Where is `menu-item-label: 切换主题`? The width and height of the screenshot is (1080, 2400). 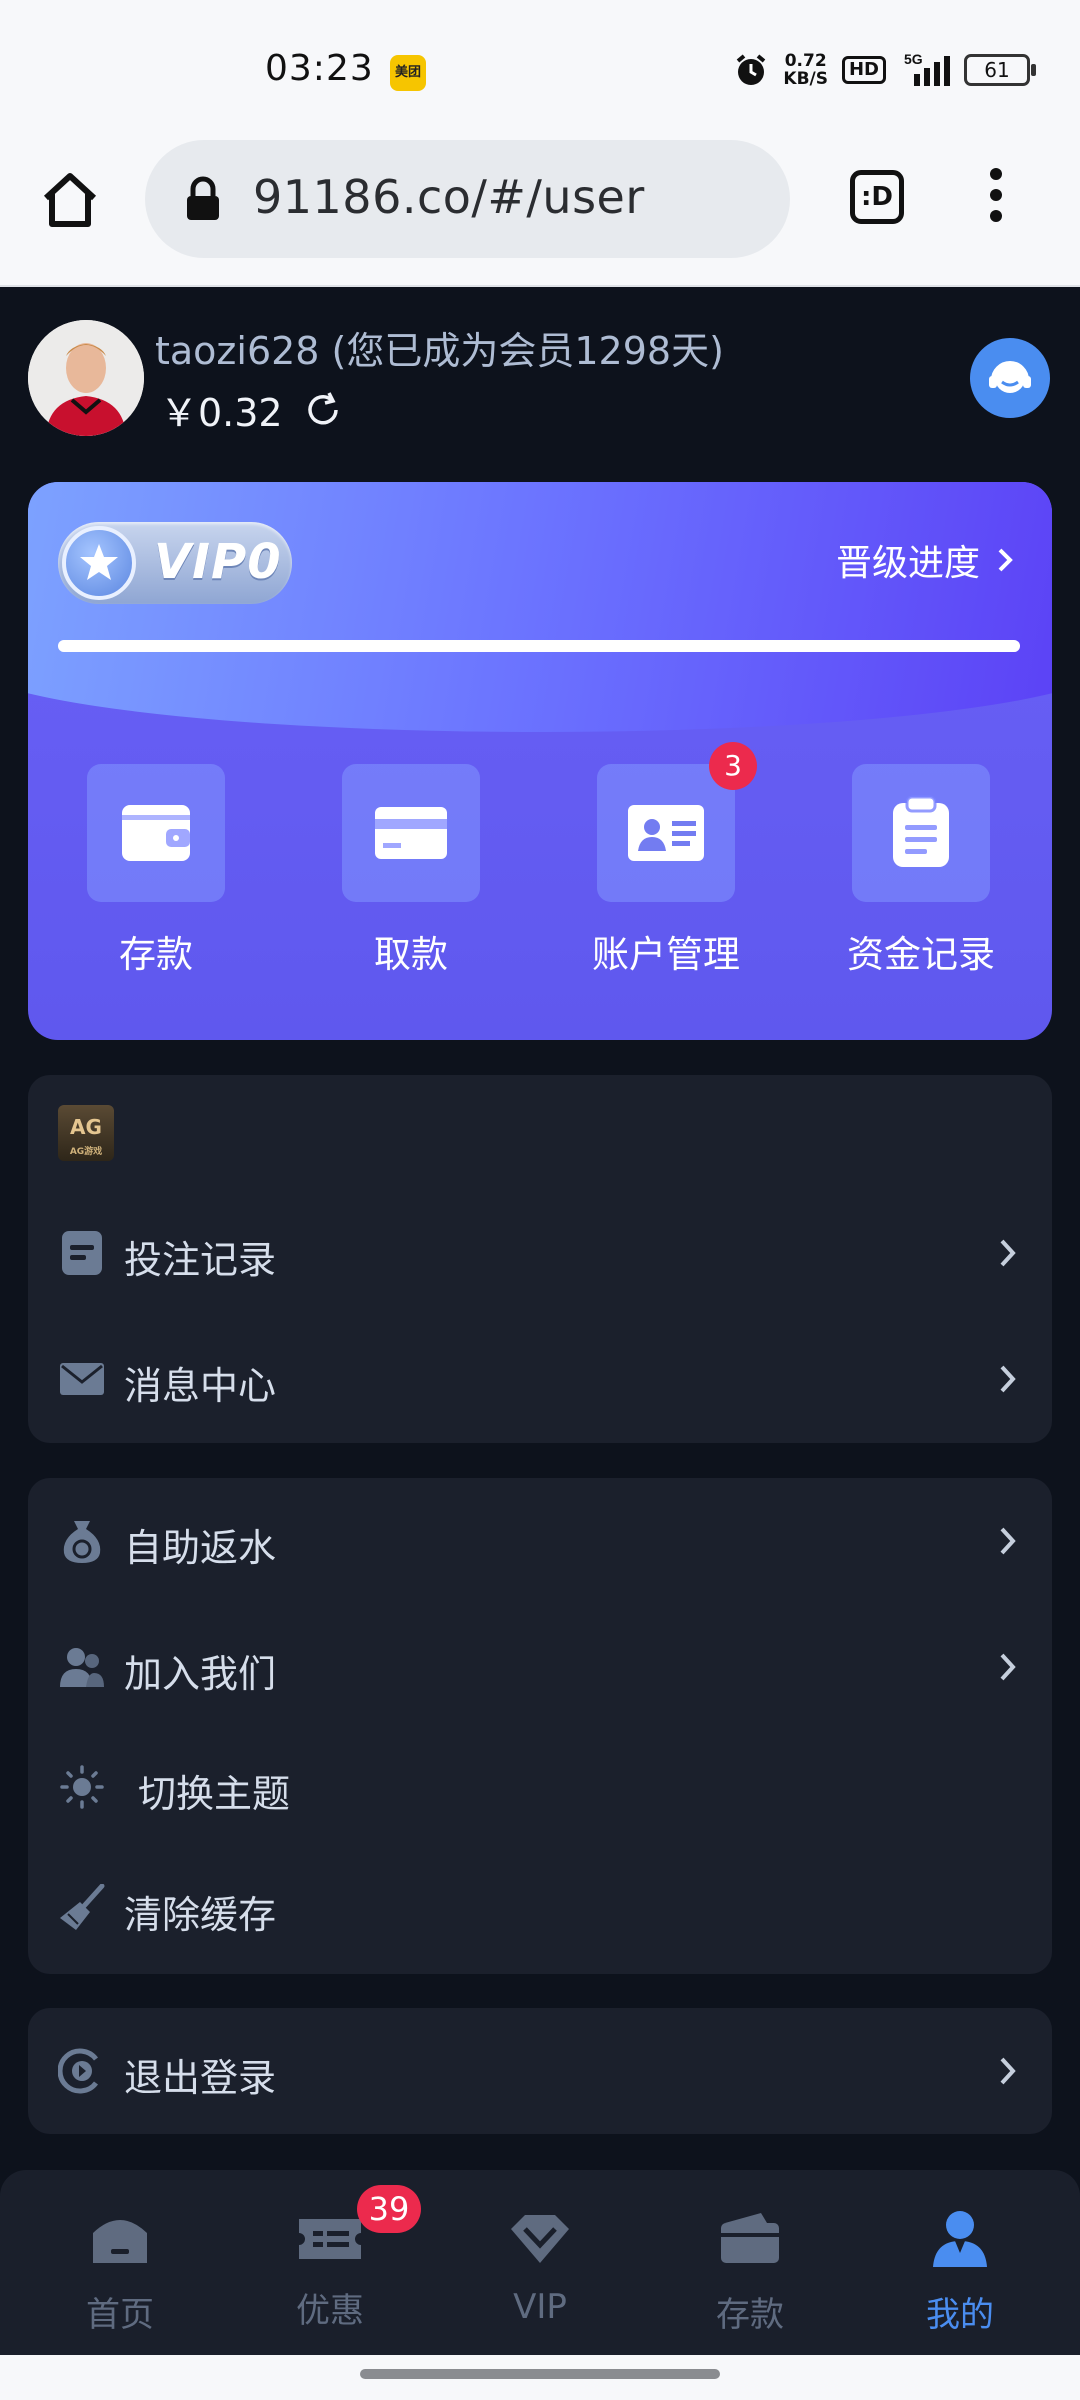 menu-item-label: 切换主题 is located at coordinates (214, 1794).